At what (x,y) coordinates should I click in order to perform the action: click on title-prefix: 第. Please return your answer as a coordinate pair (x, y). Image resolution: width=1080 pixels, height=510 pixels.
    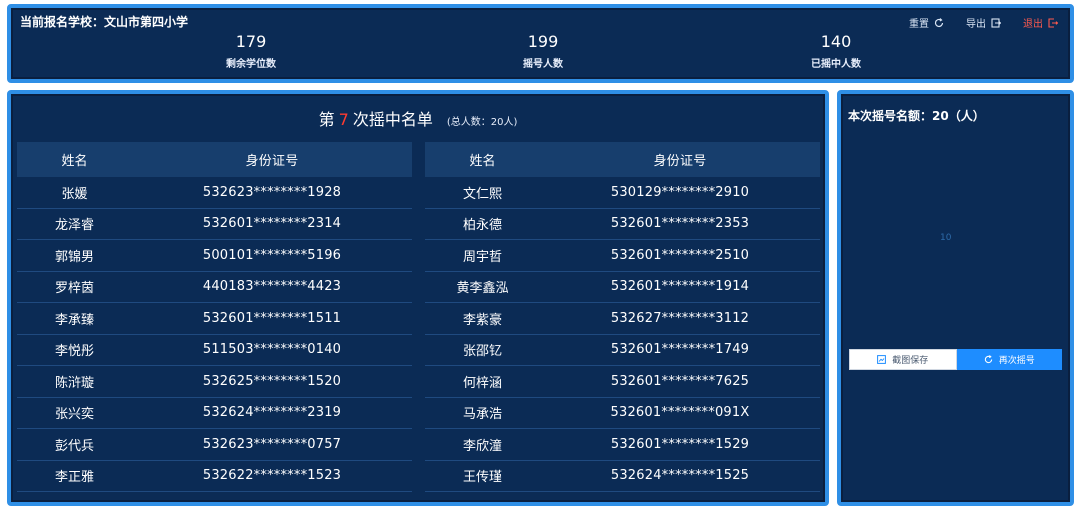
    Looking at the image, I should click on (326, 119).